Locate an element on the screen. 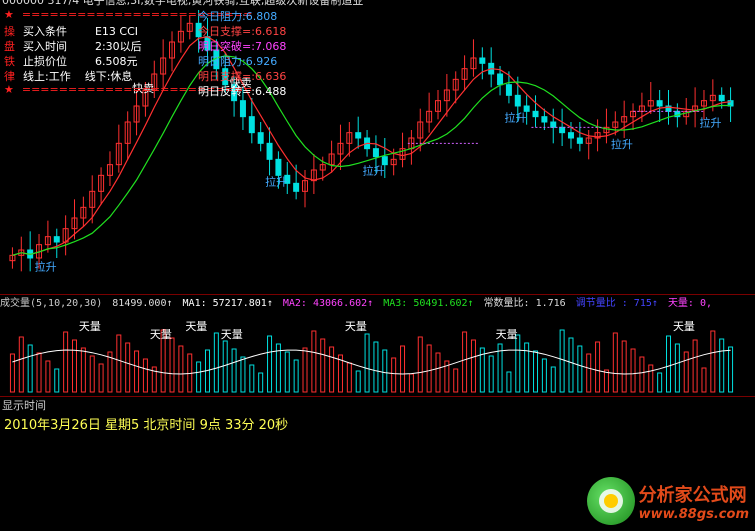  row-marker-icon: 操 is located at coordinates (9, 31).